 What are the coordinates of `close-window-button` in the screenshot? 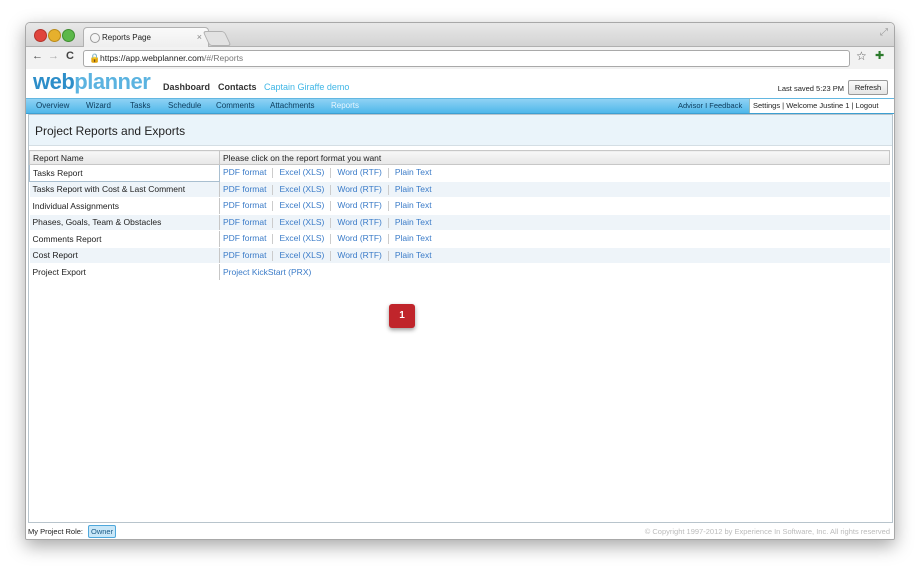 It's located at (40, 35).